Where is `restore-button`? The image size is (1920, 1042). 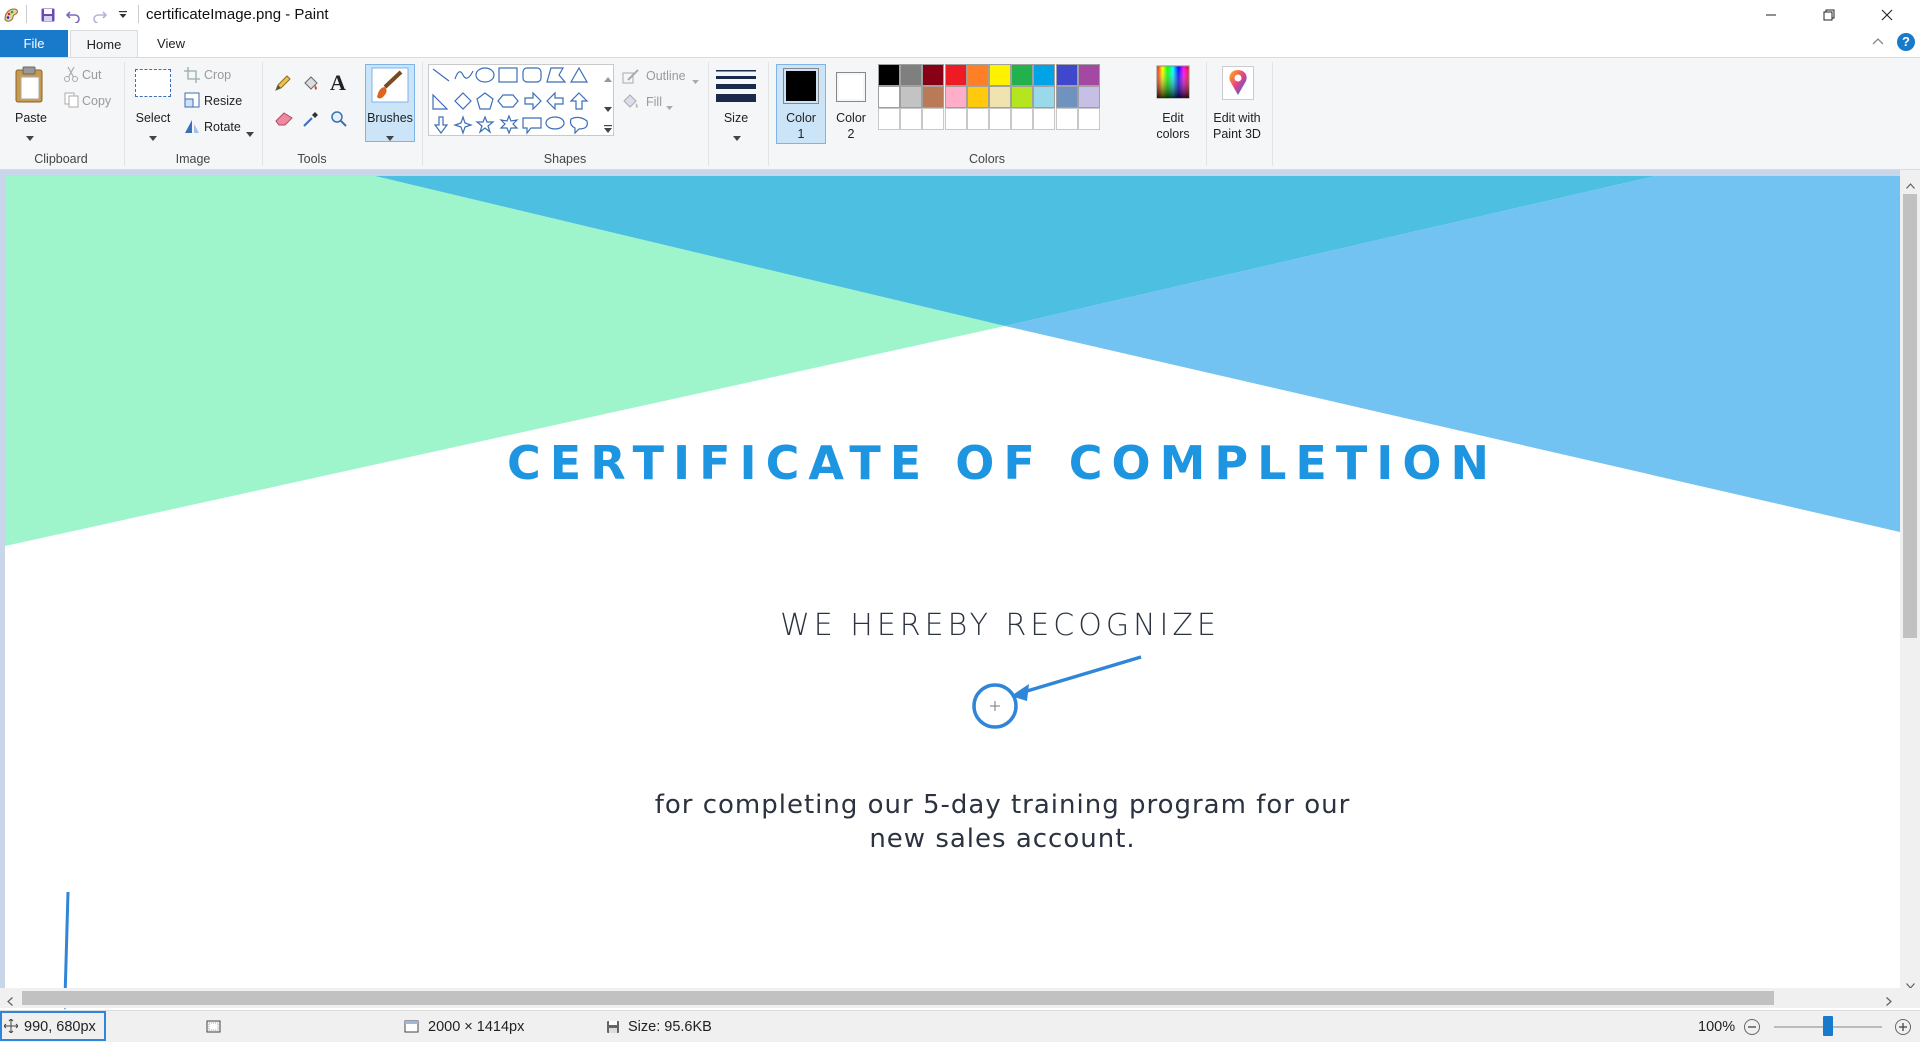
restore-button is located at coordinates (1829, 15).